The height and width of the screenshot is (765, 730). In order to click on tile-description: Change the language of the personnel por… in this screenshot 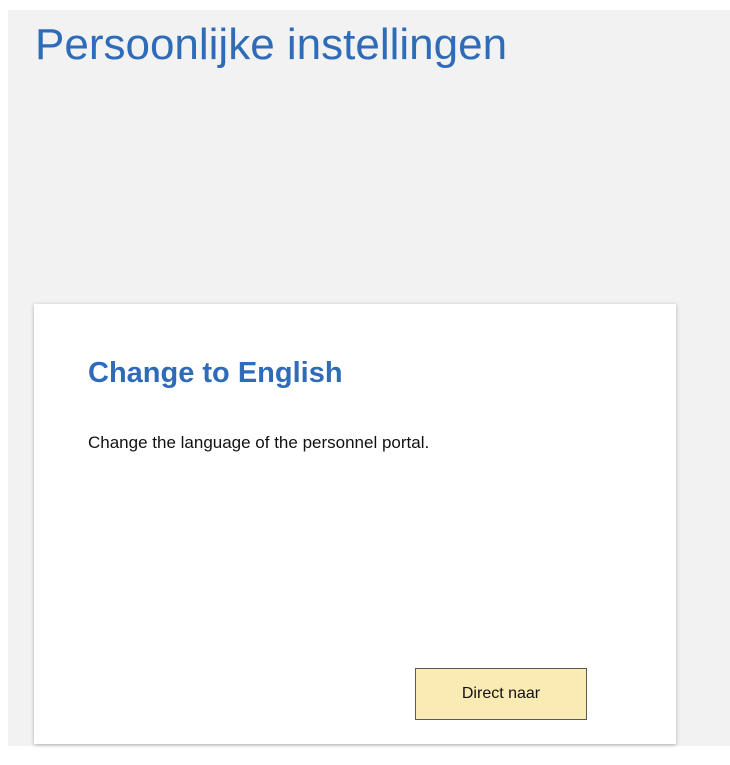, I will do `click(259, 442)`.